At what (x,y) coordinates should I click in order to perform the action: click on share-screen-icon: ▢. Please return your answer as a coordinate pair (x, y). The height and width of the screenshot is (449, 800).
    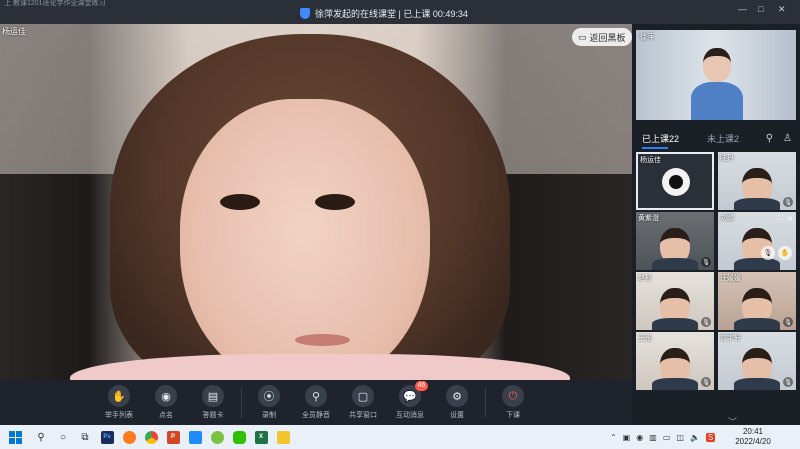
    Looking at the image, I should click on (363, 396).